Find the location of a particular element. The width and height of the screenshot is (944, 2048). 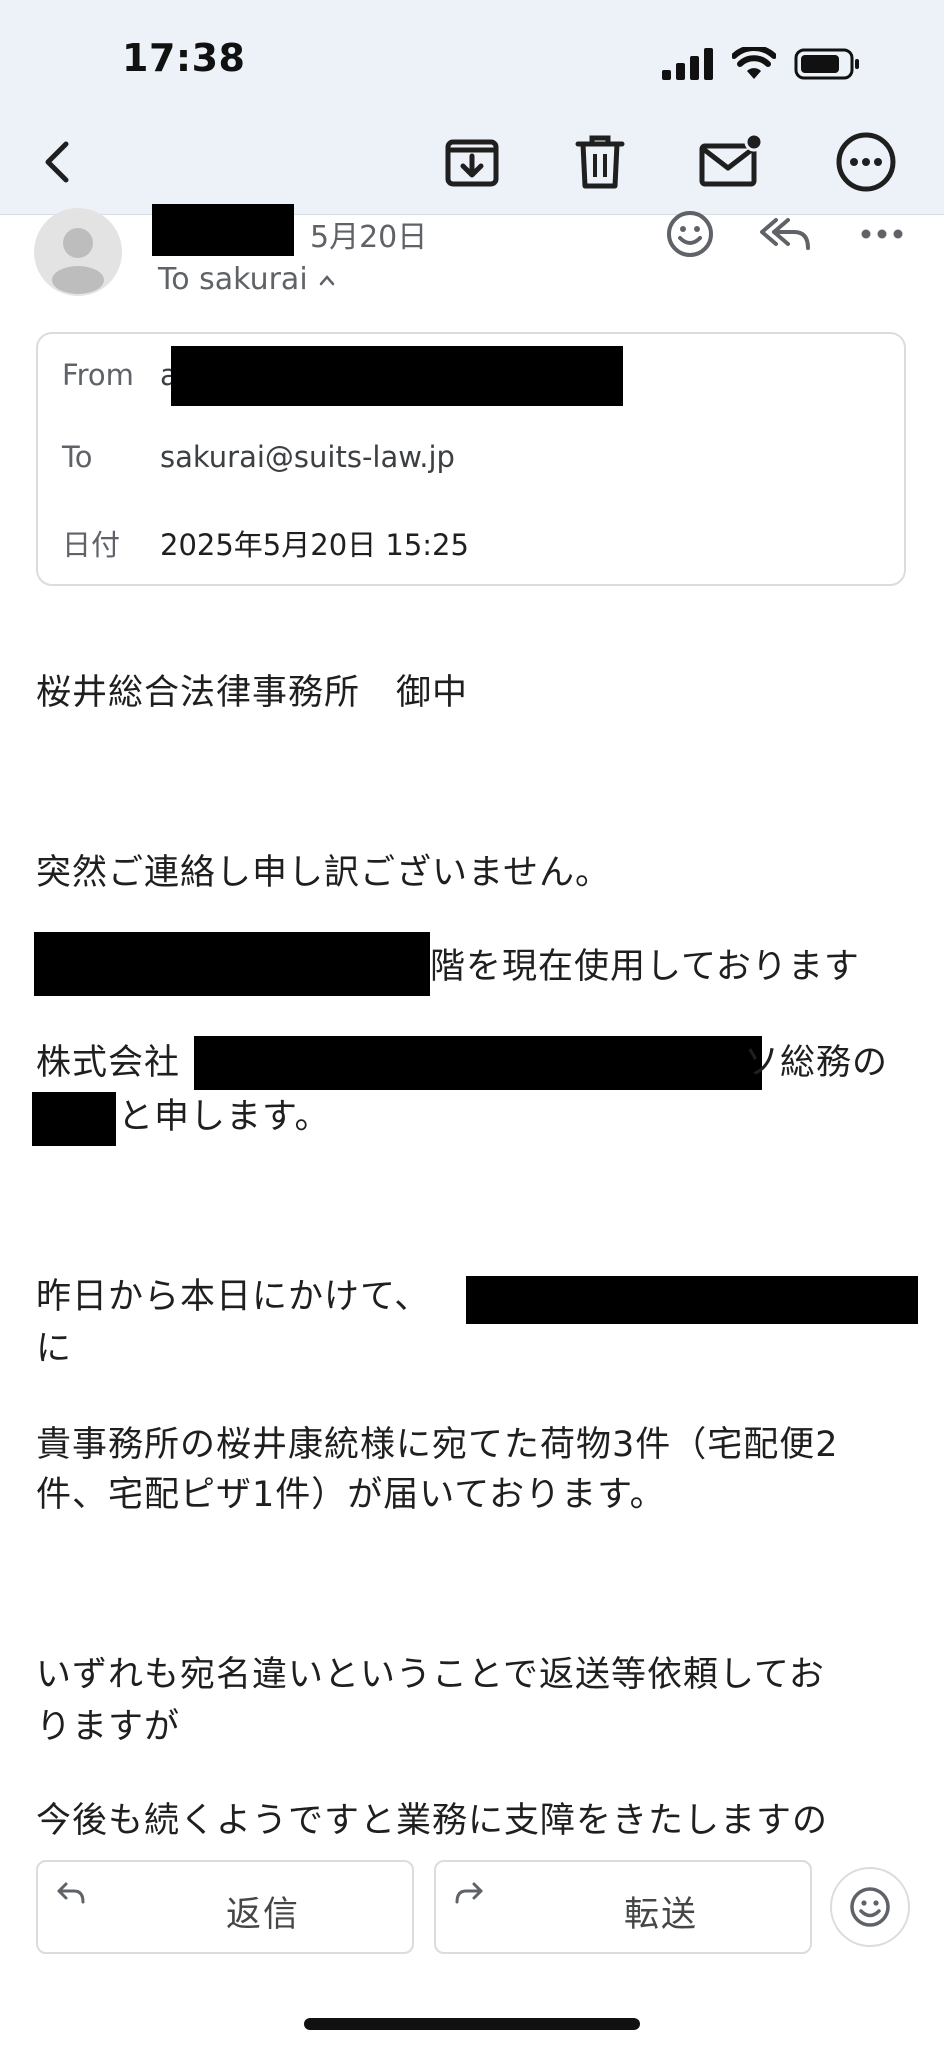

chevron-left-icon is located at coordinates (57, 162).